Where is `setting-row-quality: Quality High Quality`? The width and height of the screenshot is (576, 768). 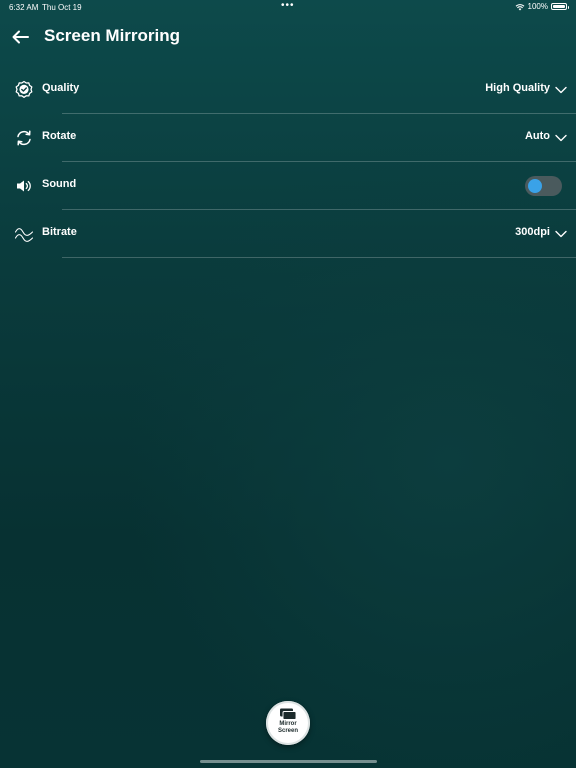
setting-row-quality: Quality High Quality is located at coordinates (288, 90).